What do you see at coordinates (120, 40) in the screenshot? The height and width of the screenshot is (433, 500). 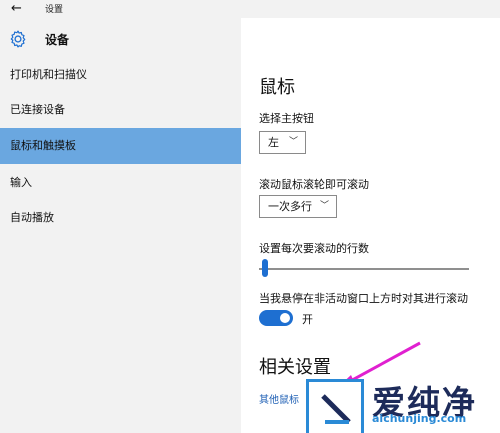 I see `sidebar-header: 设备` at bounding box center [120, 40].